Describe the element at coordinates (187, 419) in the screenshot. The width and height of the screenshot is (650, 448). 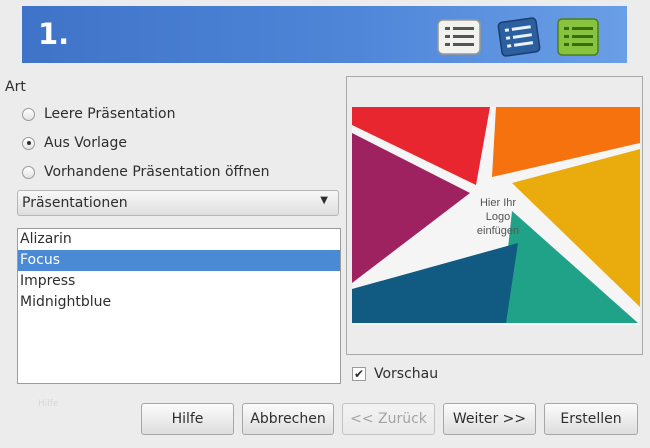
I see `help-button: Hilfe` at that location.